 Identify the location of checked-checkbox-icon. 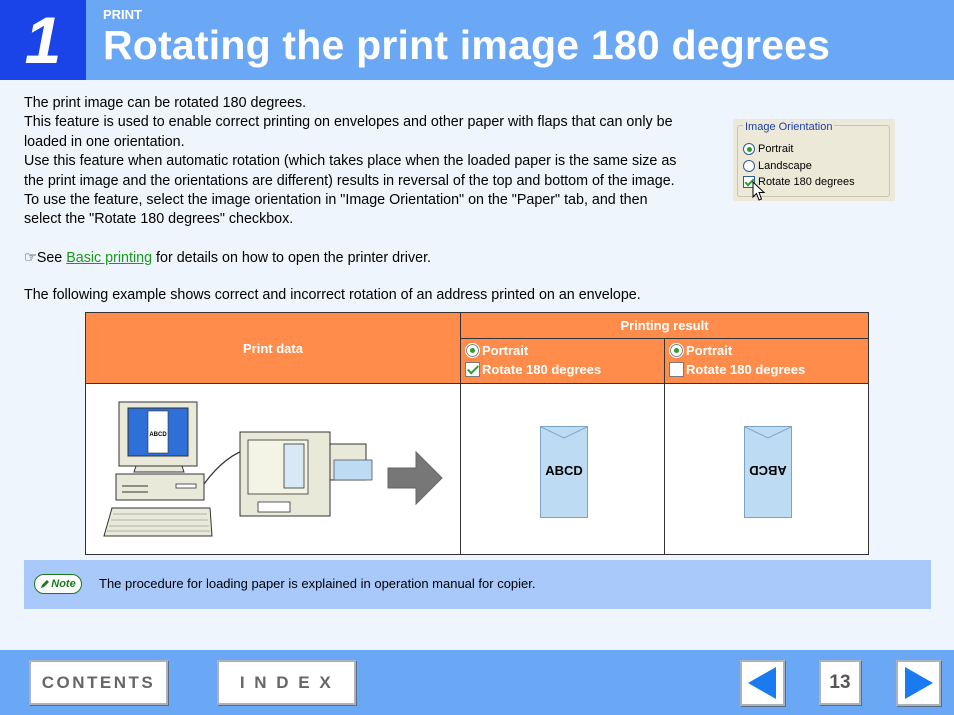
(472, 369).